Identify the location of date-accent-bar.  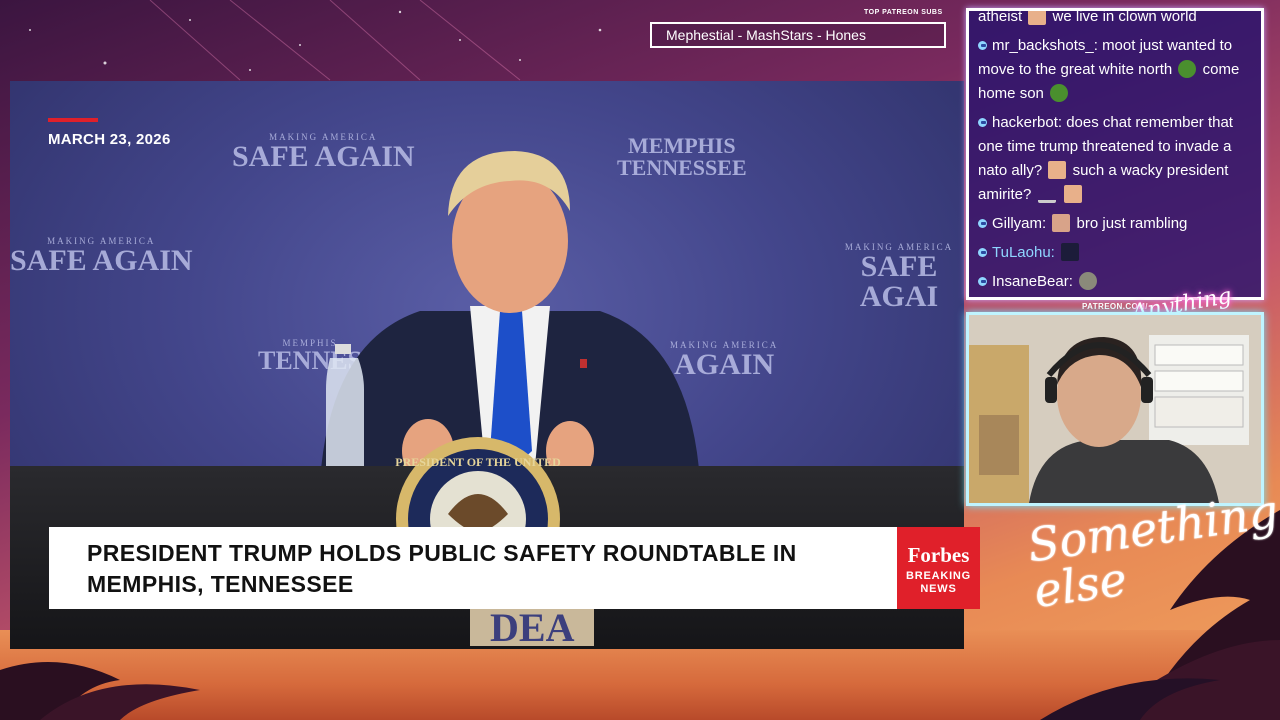
(73, 120).